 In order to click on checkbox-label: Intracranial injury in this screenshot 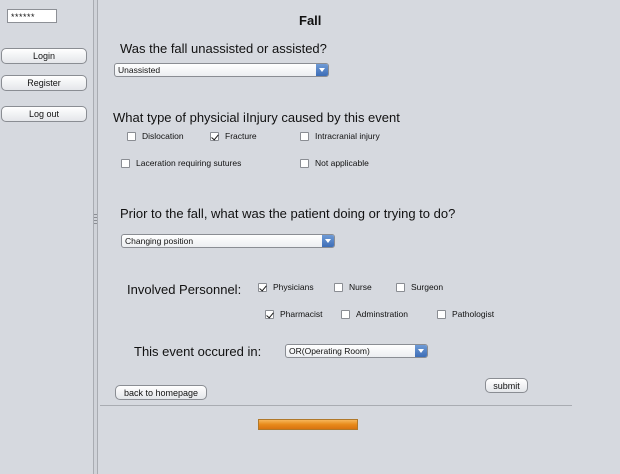, I will do `click(347, 136)`.